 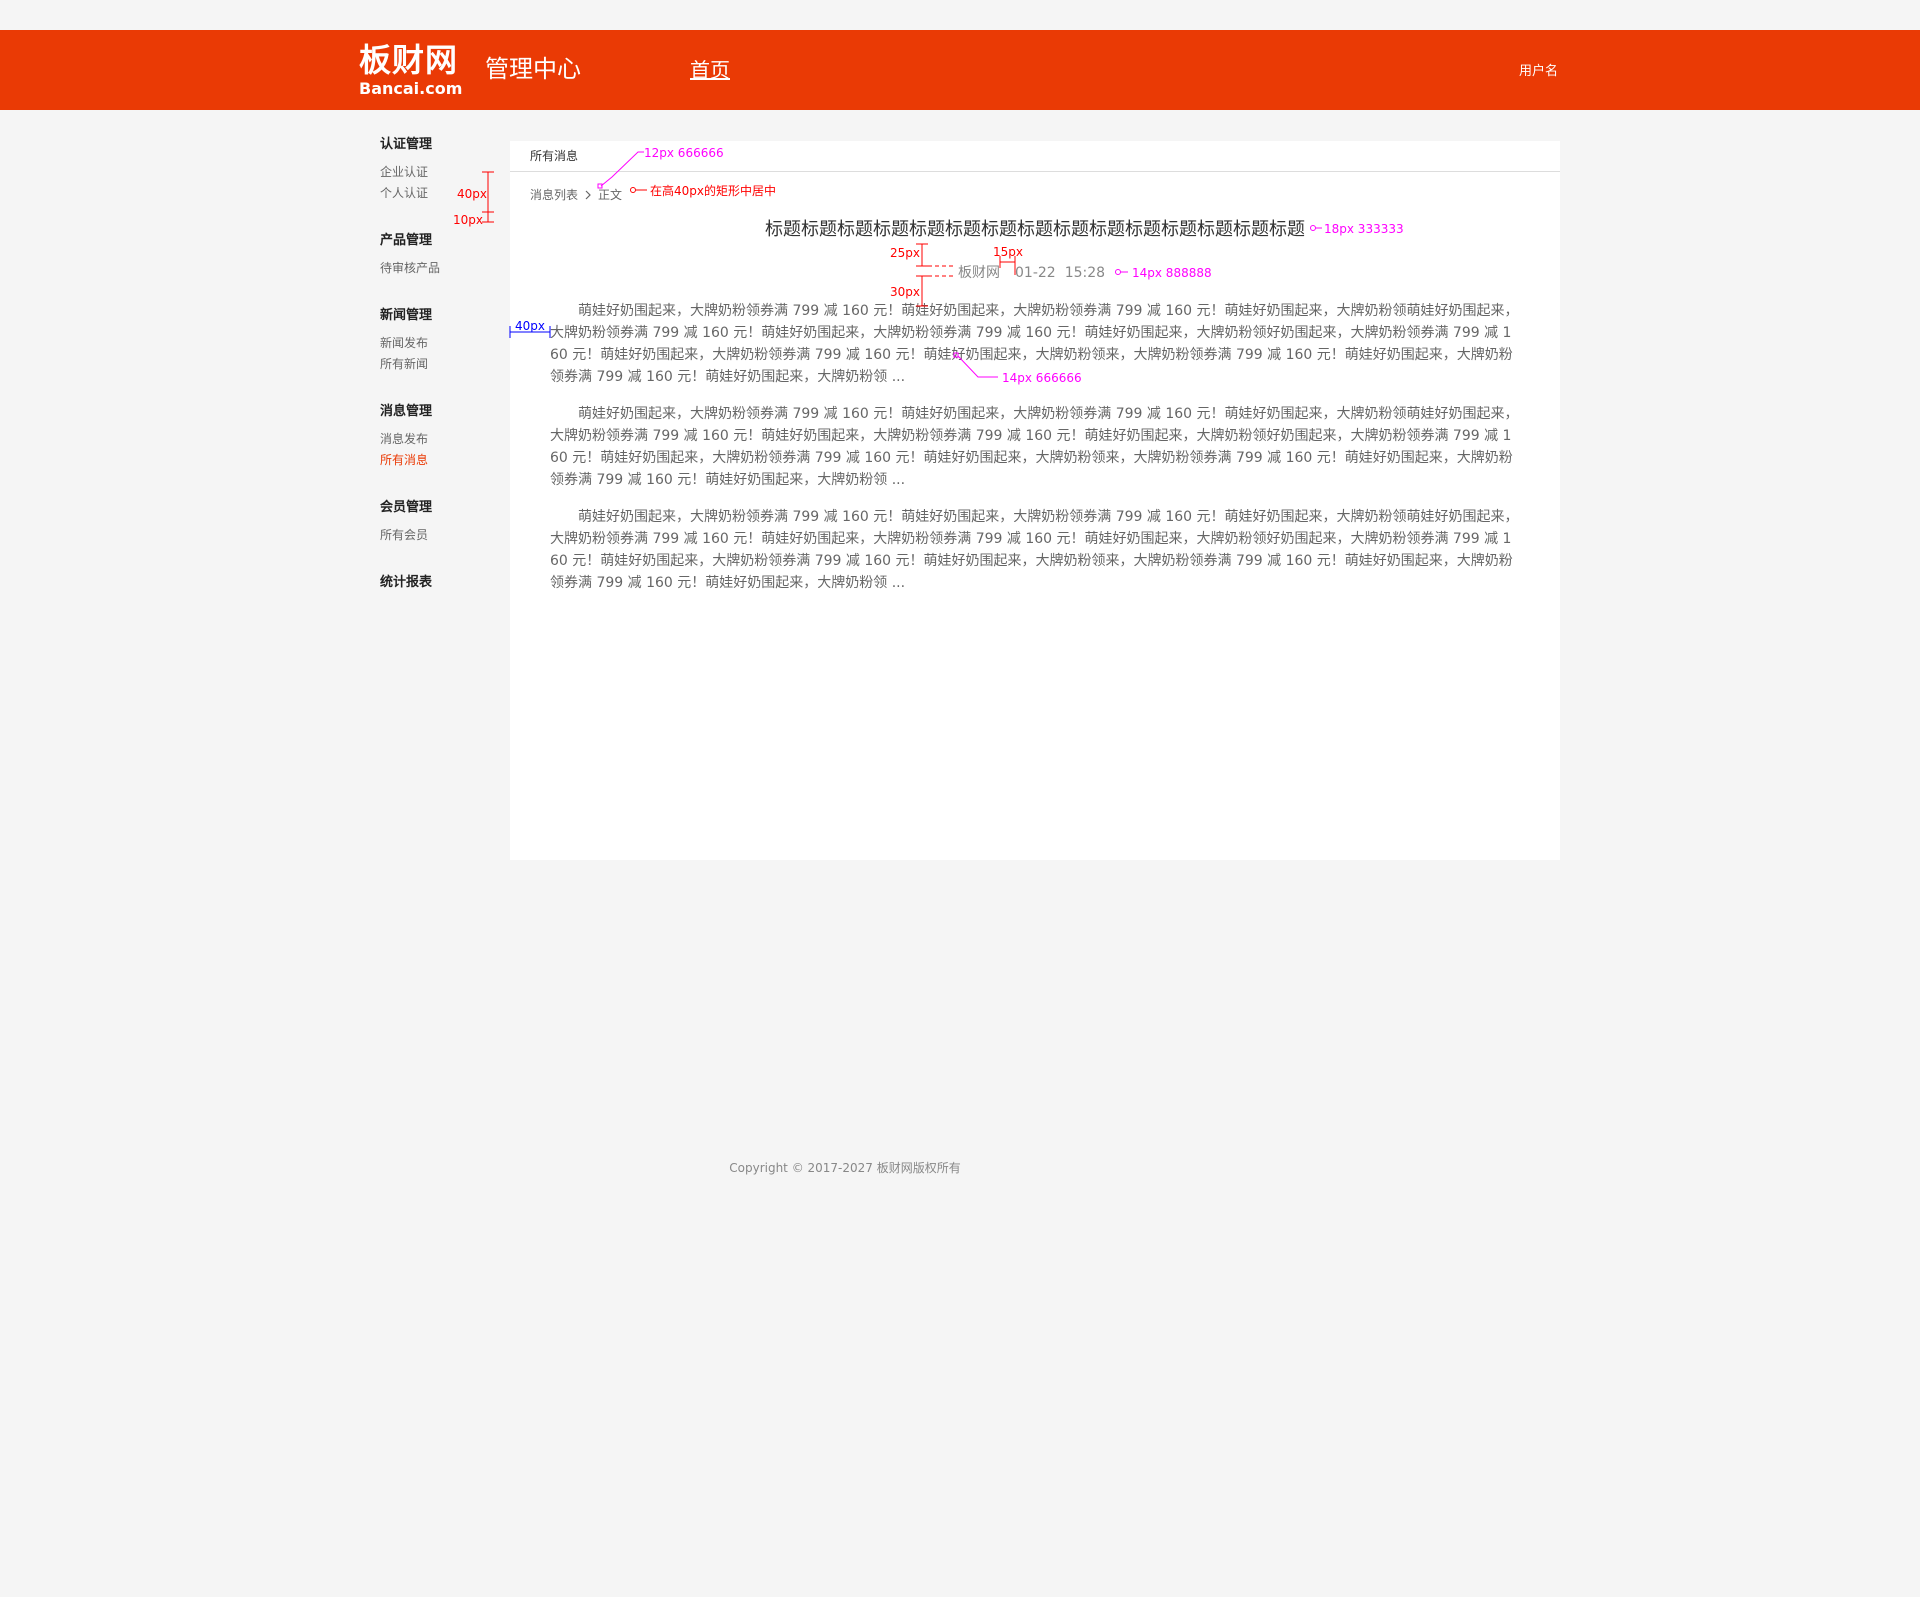 What do you see at coordinates (1035, 273) in the screenshot?
I see `article-date: 01-22` at bounding box center [1035, 273].